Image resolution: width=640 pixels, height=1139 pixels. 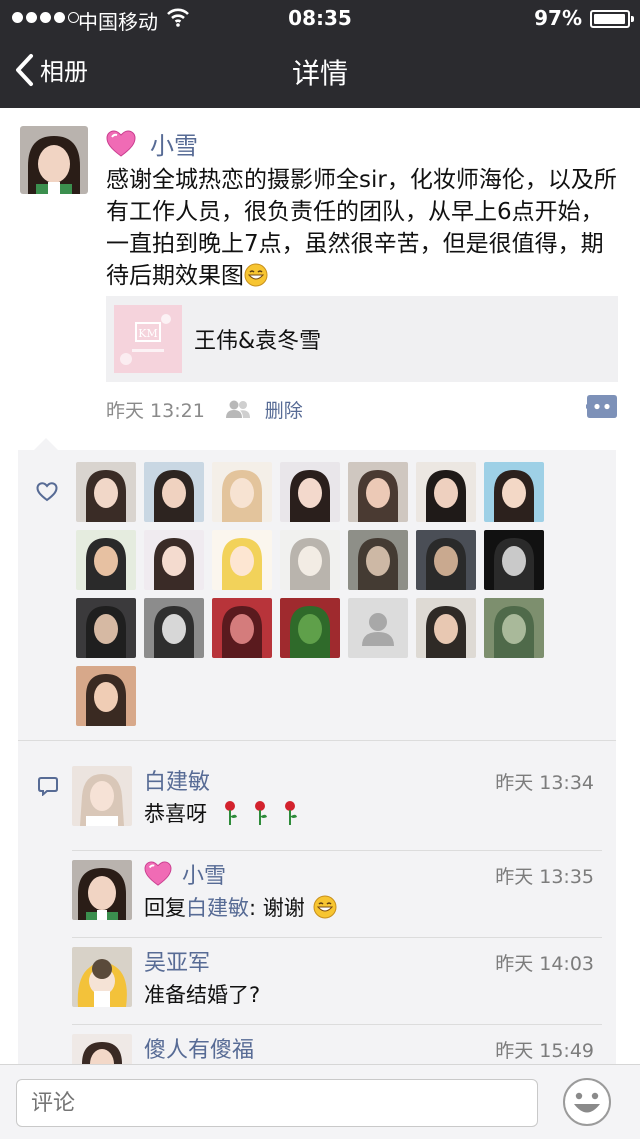 What do you see at coordinates (48, 786) in the screenshot?
I see `comment-bubble-icon` at bounding box center [48, 786].